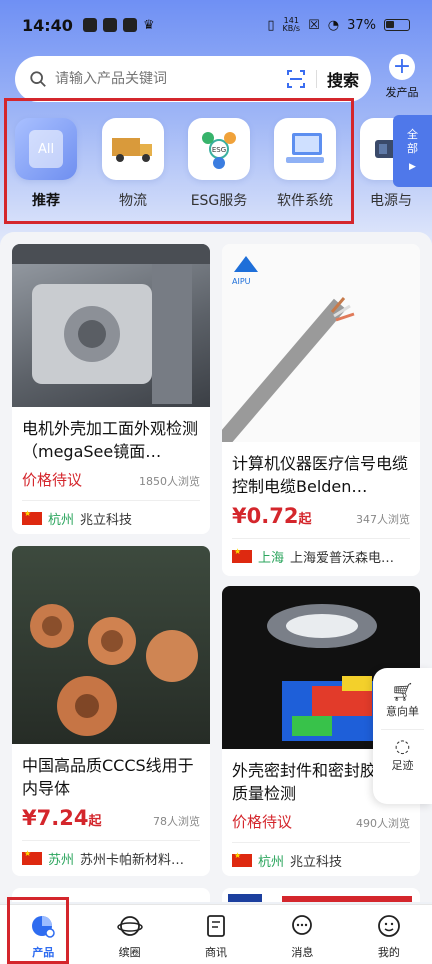  What do you see at coordinates (305, 201) in the screenshot?
I see `category-label: 软件系统` at bounding box center [305, 201].